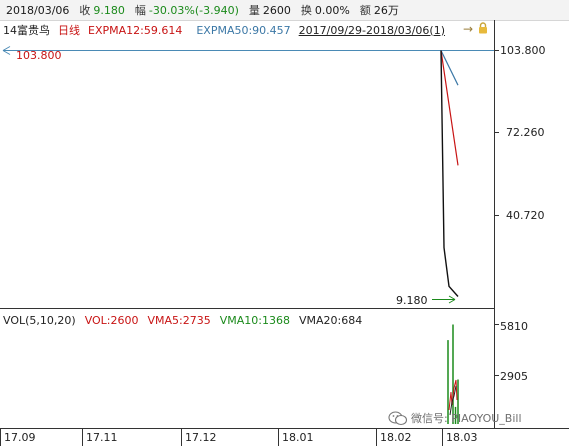  I want to click on price-line, so click(449, 173).